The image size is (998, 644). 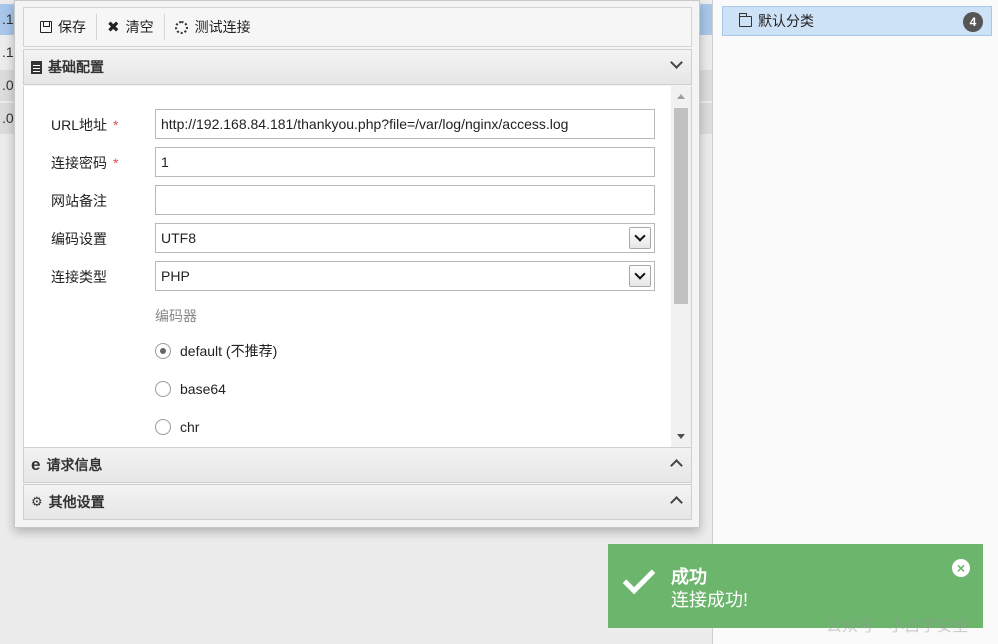 What do you see at coordinates (357, 27) in the screenshot?
I see `toolbar: 保存 ✖ 清空 测试连接` at bounding box center [357, 27].